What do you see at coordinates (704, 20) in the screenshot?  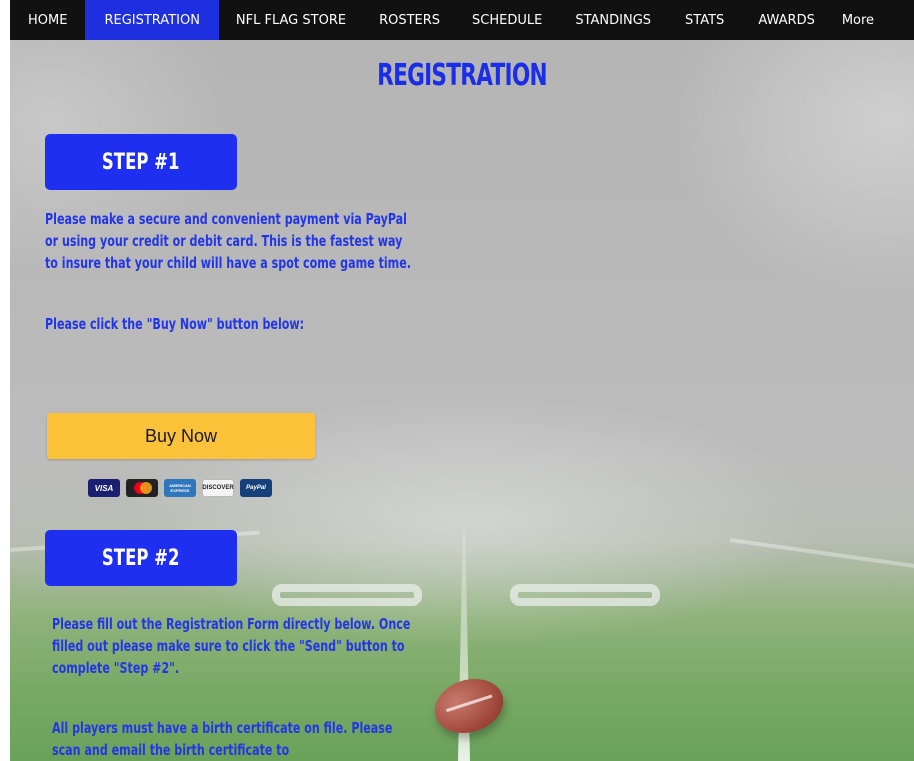 I see `nav-stats: STATS` at bounding box center [704, 20].